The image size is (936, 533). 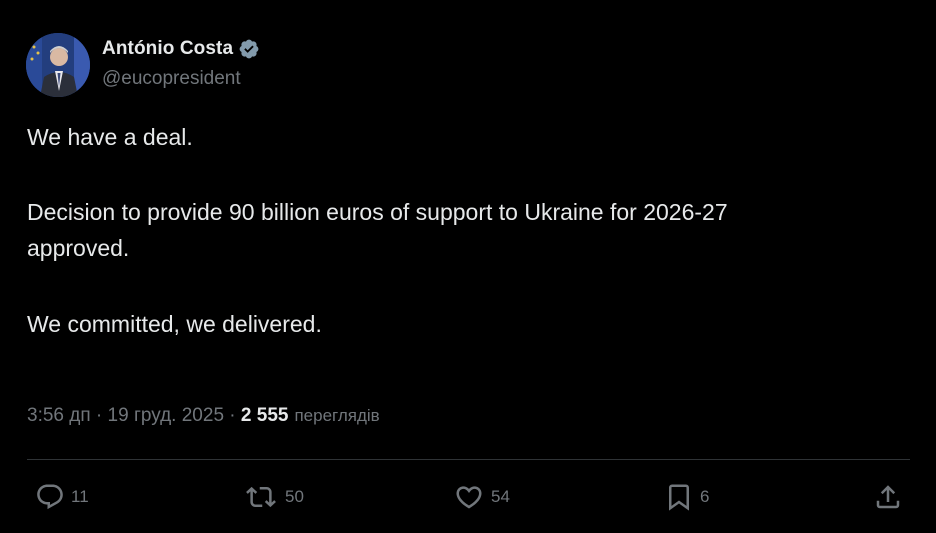 I want to click on retweet-icon, so click(x=261, y=497).